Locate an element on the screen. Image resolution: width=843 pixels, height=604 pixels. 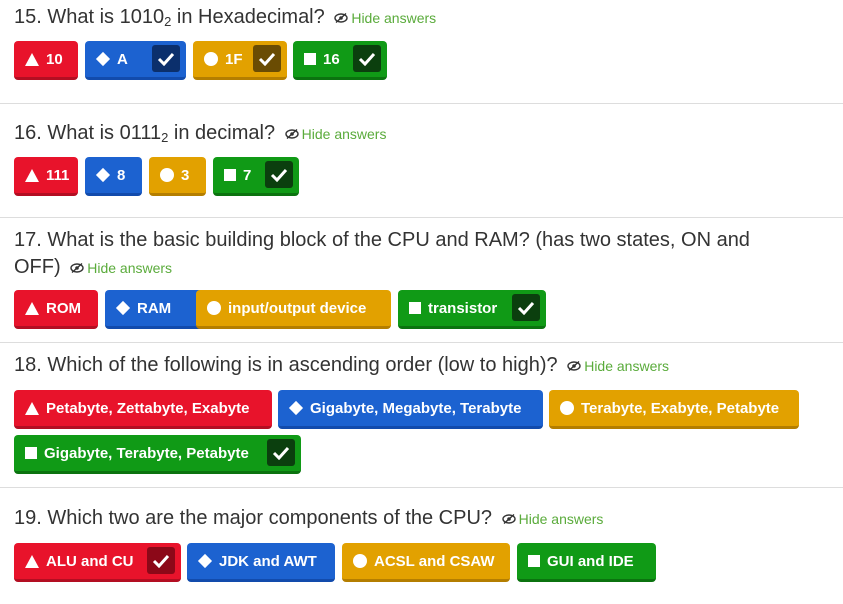
question-text-continued: OFF) is located at coordinates (37, 267).